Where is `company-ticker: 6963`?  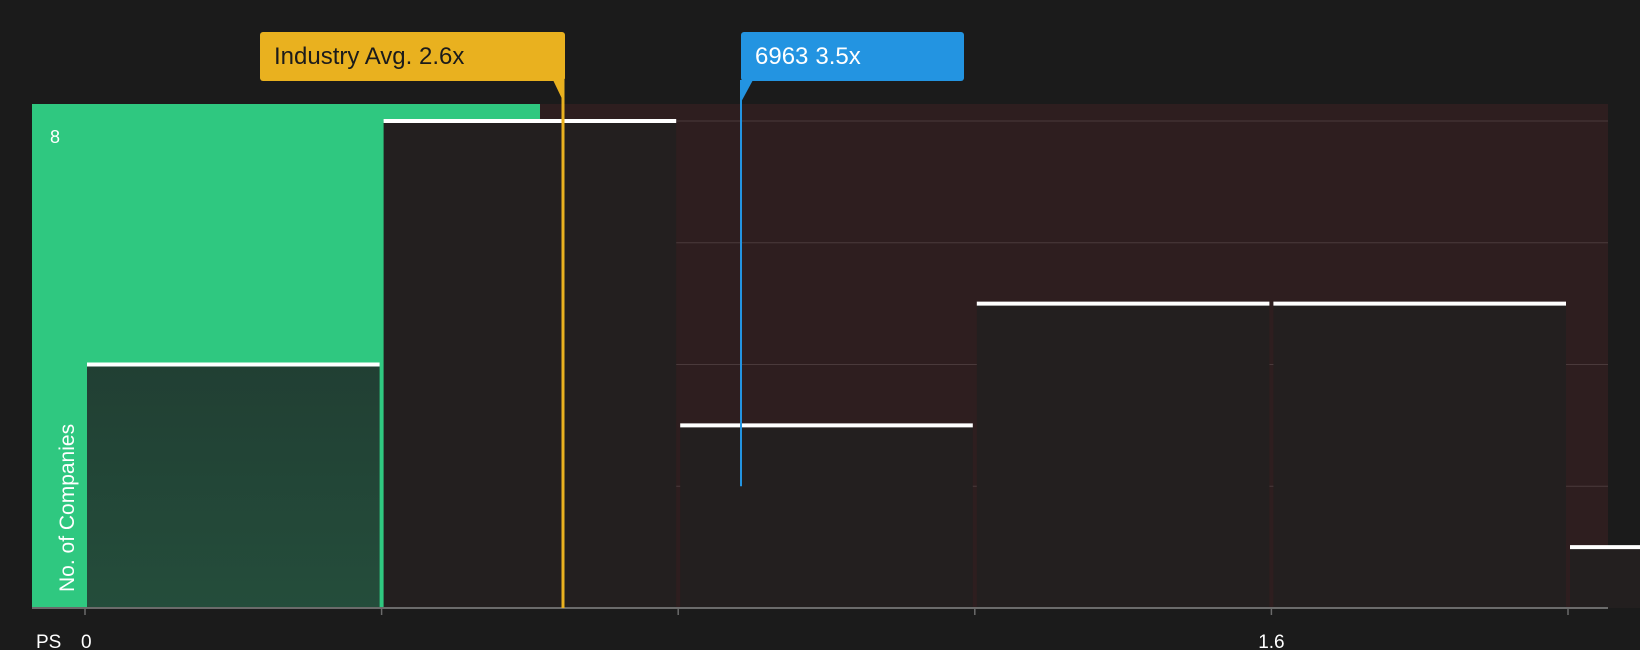 company-ticker: 6963 is located at coordinates (782, 56).